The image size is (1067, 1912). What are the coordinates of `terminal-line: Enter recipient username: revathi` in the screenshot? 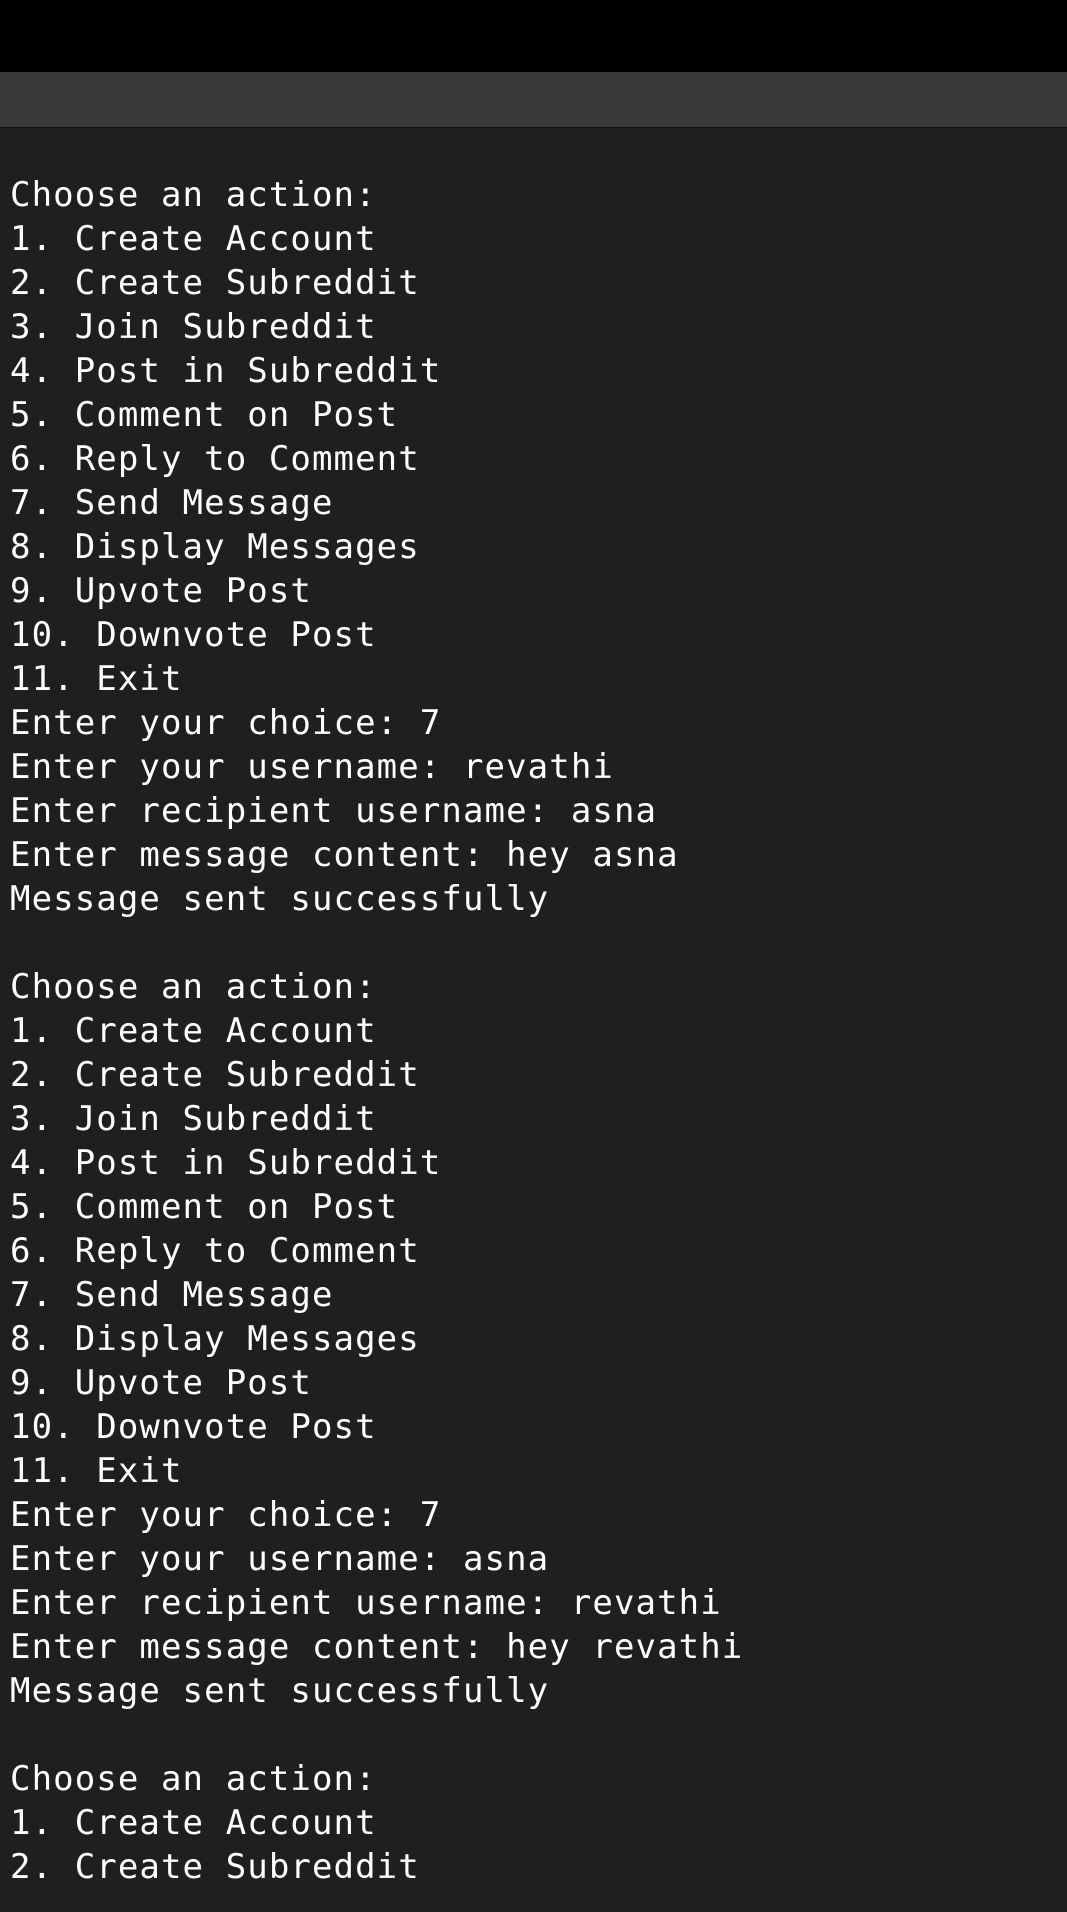 It's located at (366, 1603).